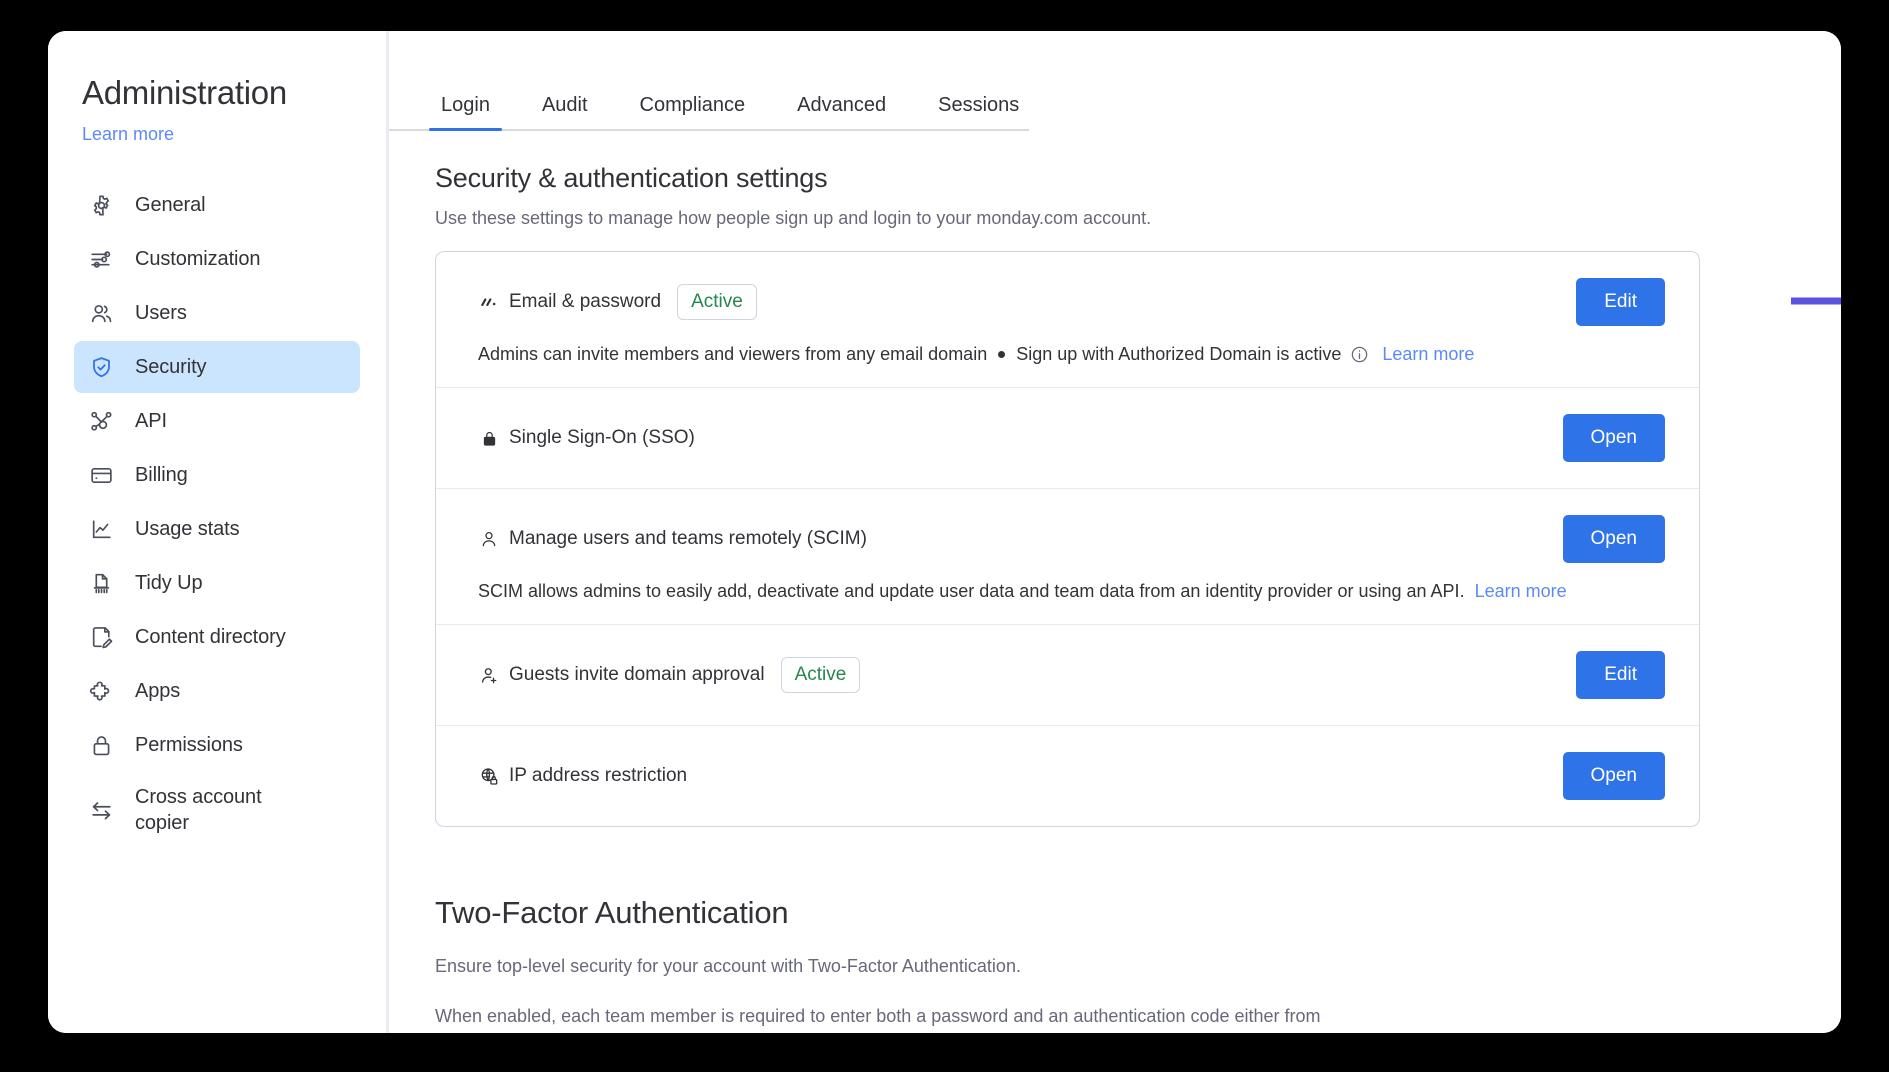 The height and width of the screenshot is (1072, 1889). I want to click on sidebar-item-label: Tidy Up, so click(169, 583).